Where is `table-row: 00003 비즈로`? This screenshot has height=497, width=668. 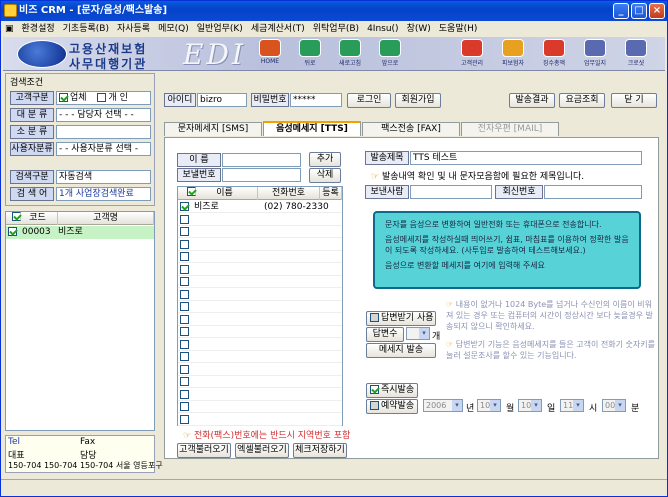
table-row: 00003 비즈로 is located at coordinates (80, 232).